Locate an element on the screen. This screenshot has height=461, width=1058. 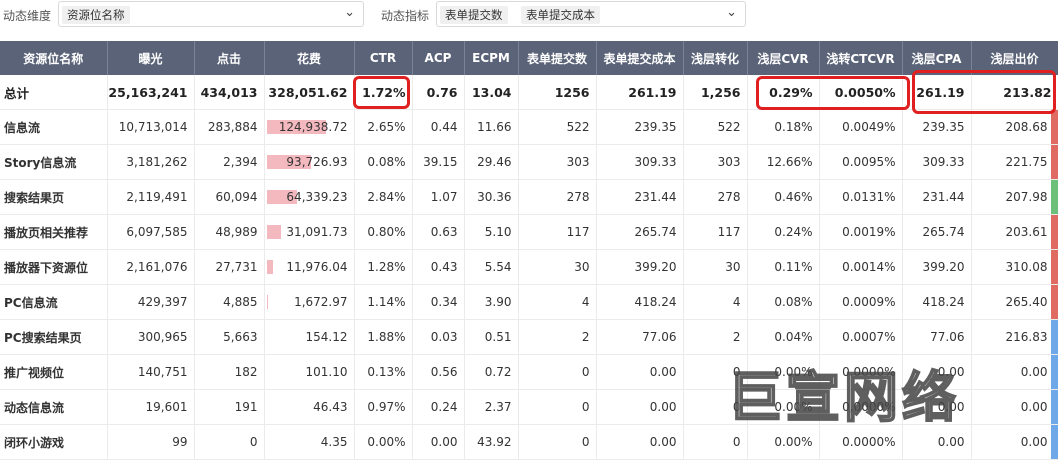
dimension-select: 资源位名称 ⌄ is located at coordinates (211, 14).